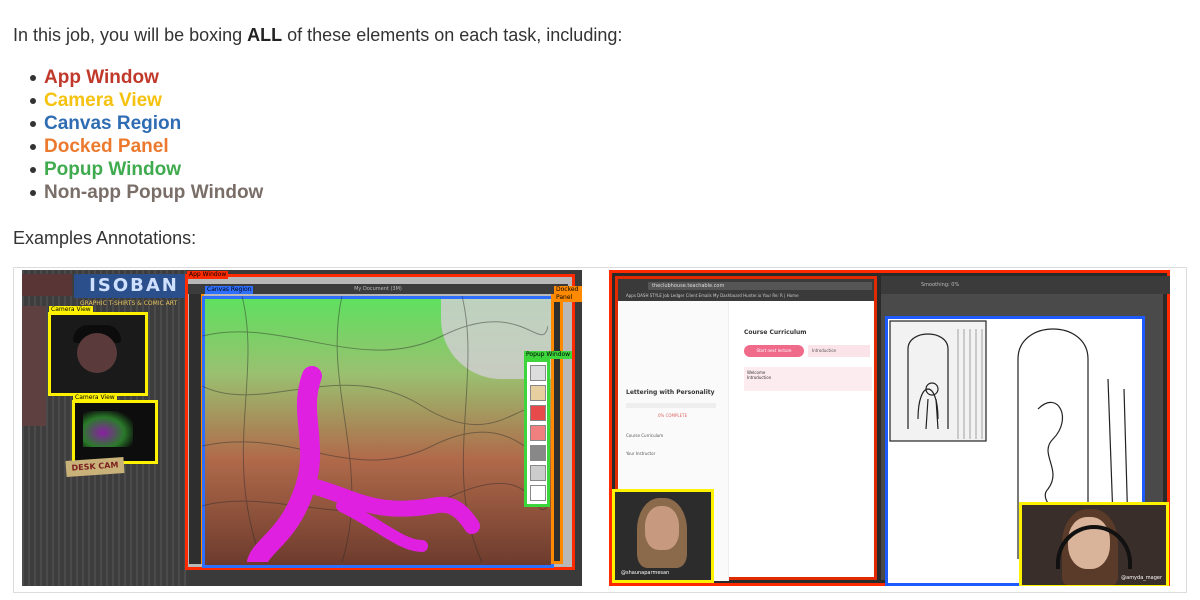 This screenshot has width=1200, height=600. Describe the element at coordinates (775, 332) in the screenshot. I see `curriculum-heading: Course Curriculum` at that location.